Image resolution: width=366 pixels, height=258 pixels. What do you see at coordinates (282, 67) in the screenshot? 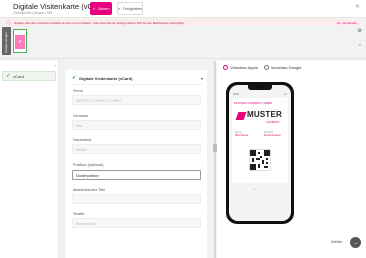
I see `radio-google: Vorschau Google` at bounding box center [282, 67].